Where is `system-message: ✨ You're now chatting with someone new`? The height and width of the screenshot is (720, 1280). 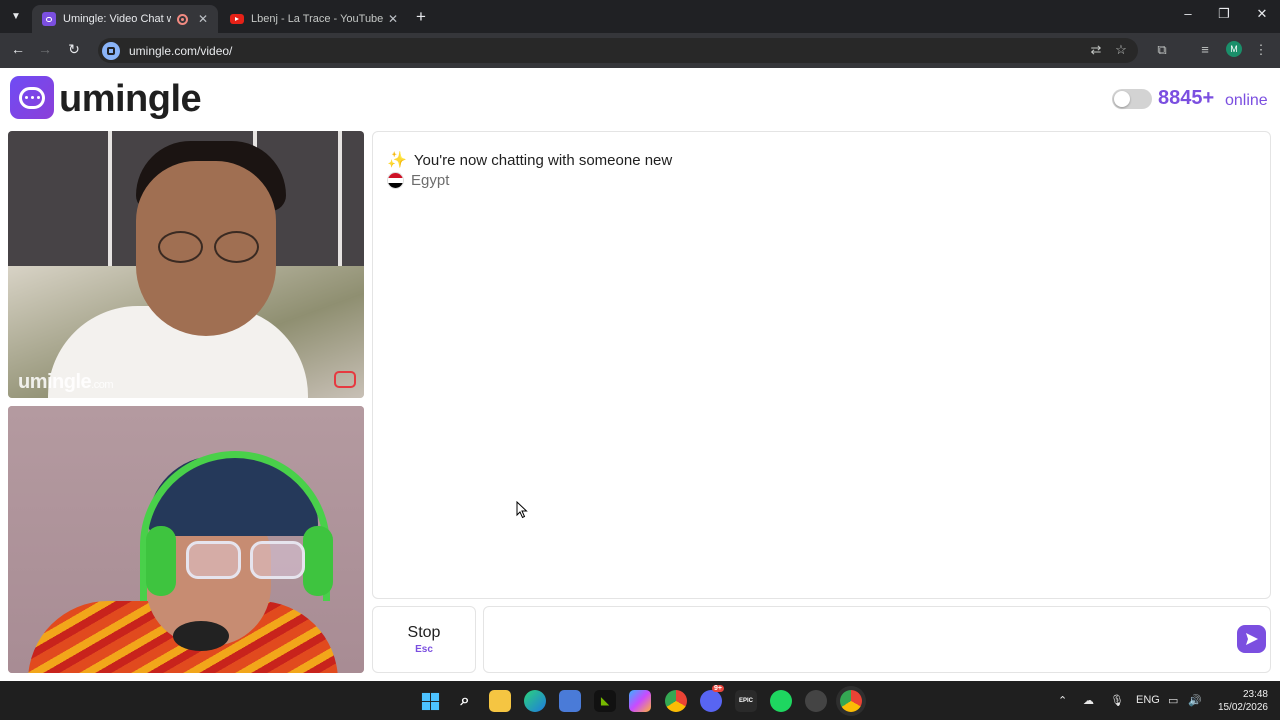
system-message: ✨ You're now chatting with someone new is located at coordinates (529, 160).